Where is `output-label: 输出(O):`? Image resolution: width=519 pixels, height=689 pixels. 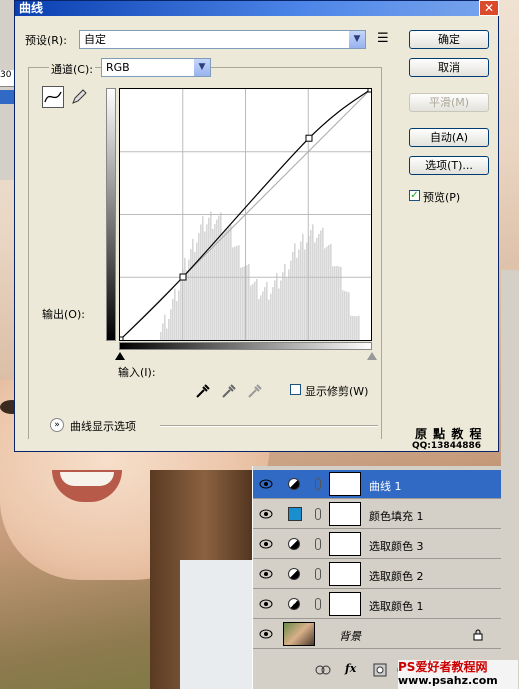
output-label: 输出(O): is located at coordinates (63, 314).